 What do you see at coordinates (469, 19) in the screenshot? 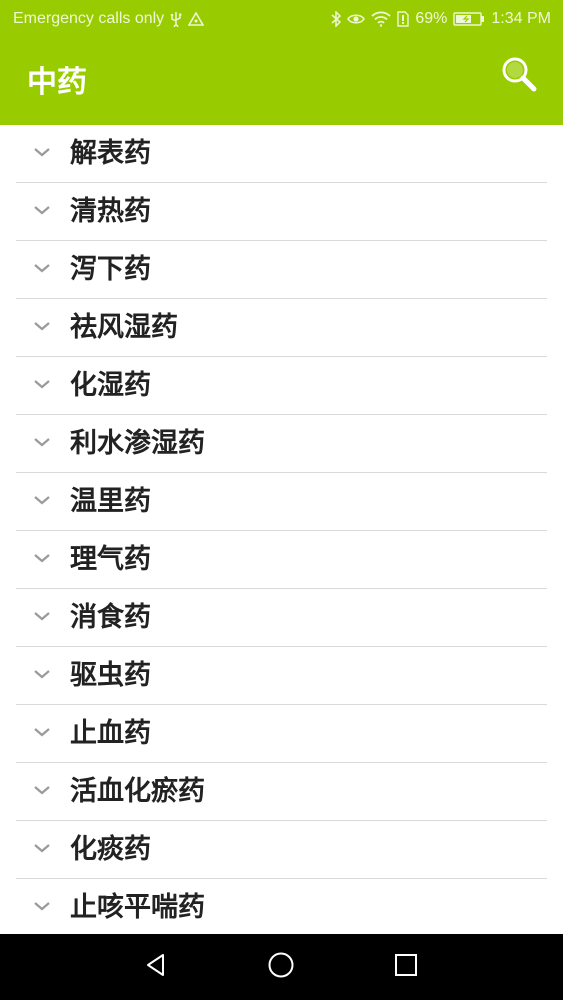
I see `battery-icon` at bounding box center [469, 19].